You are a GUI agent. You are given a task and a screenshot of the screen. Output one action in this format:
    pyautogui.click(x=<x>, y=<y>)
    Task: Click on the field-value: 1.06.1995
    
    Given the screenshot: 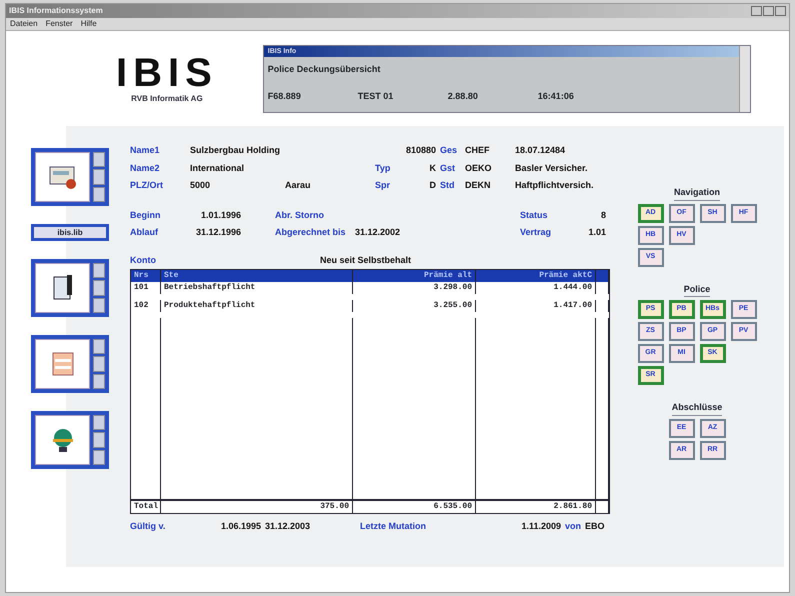 What is the action you would take?
    pyautogui.click(x=241, y=526)
    